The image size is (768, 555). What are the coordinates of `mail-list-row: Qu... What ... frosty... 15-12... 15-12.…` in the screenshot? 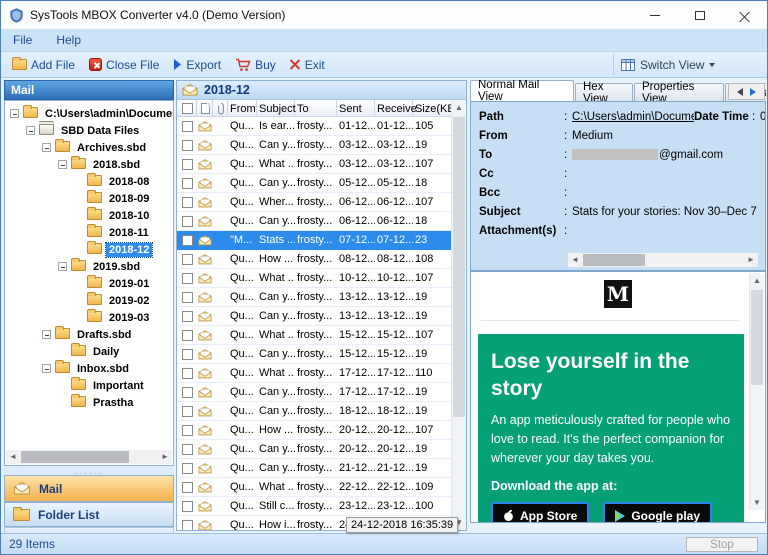 It's located at (314, 335).